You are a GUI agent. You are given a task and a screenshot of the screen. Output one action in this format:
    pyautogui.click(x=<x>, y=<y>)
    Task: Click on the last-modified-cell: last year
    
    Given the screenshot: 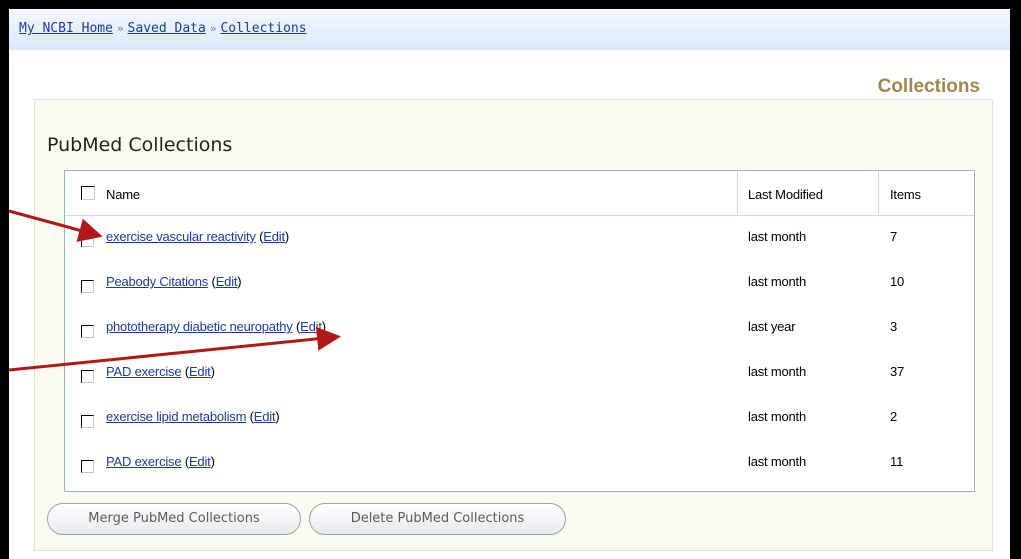 What is the action you would take?
    pyautogui.click(x=772, y=326)
    